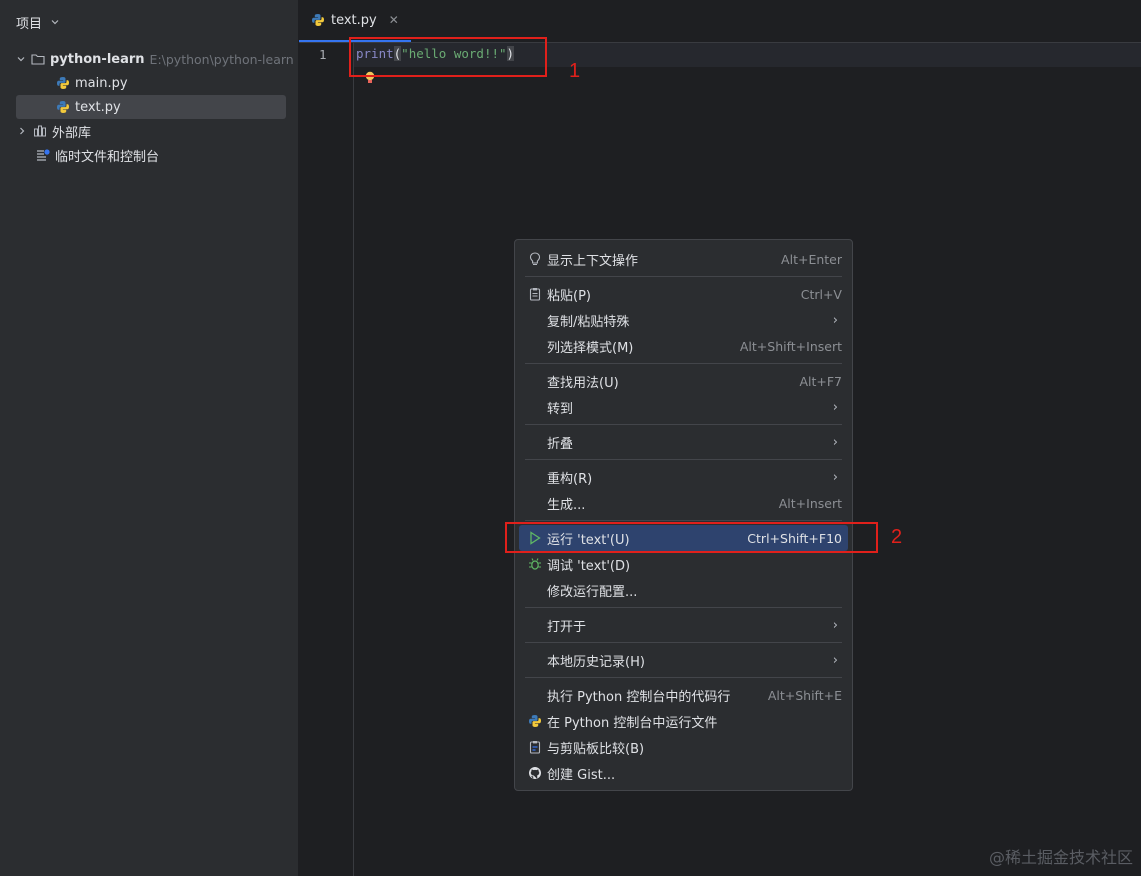 This screenshot has width=1141, height=876. What do you see at coordinates (575, 71) in the screenshot?
I see `annotation-label-1: 1` at bounding box center [575, 71].